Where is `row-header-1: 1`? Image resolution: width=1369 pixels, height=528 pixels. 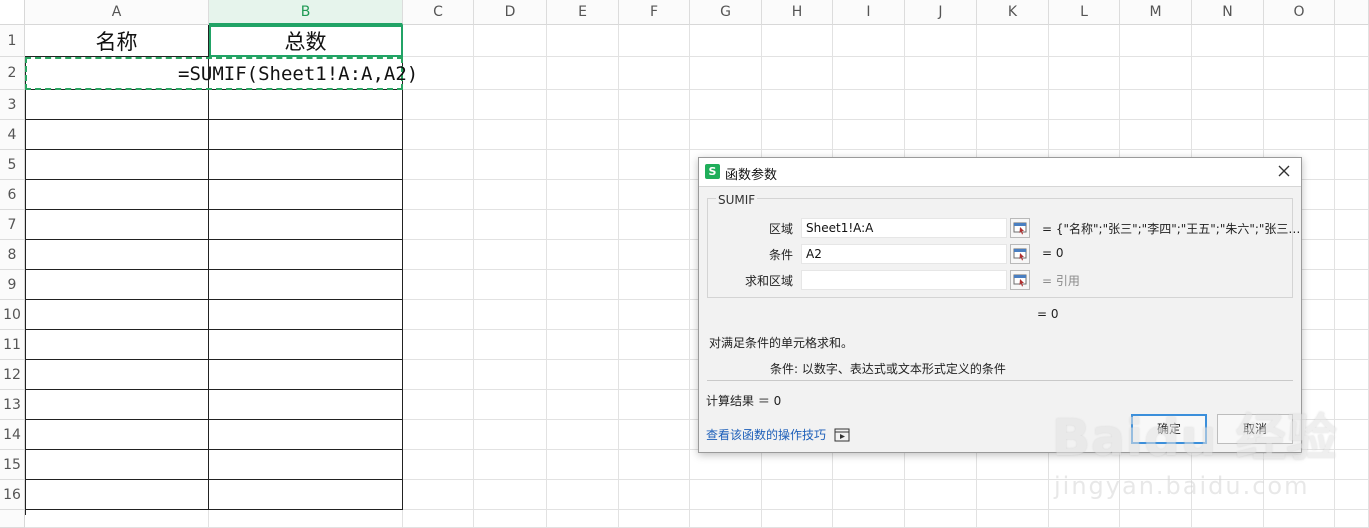
row-header-1: 1 is located at coordinates (12, 41).